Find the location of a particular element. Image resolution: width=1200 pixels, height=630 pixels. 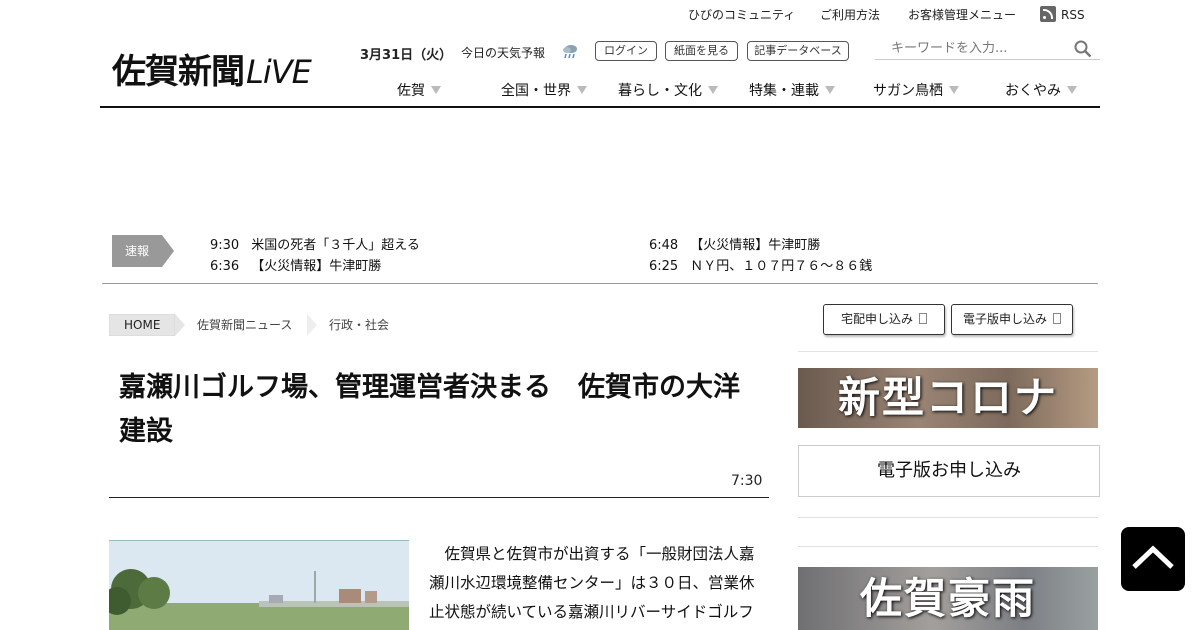

nav-label: 佐賀 is located at coordinates (411, 91).